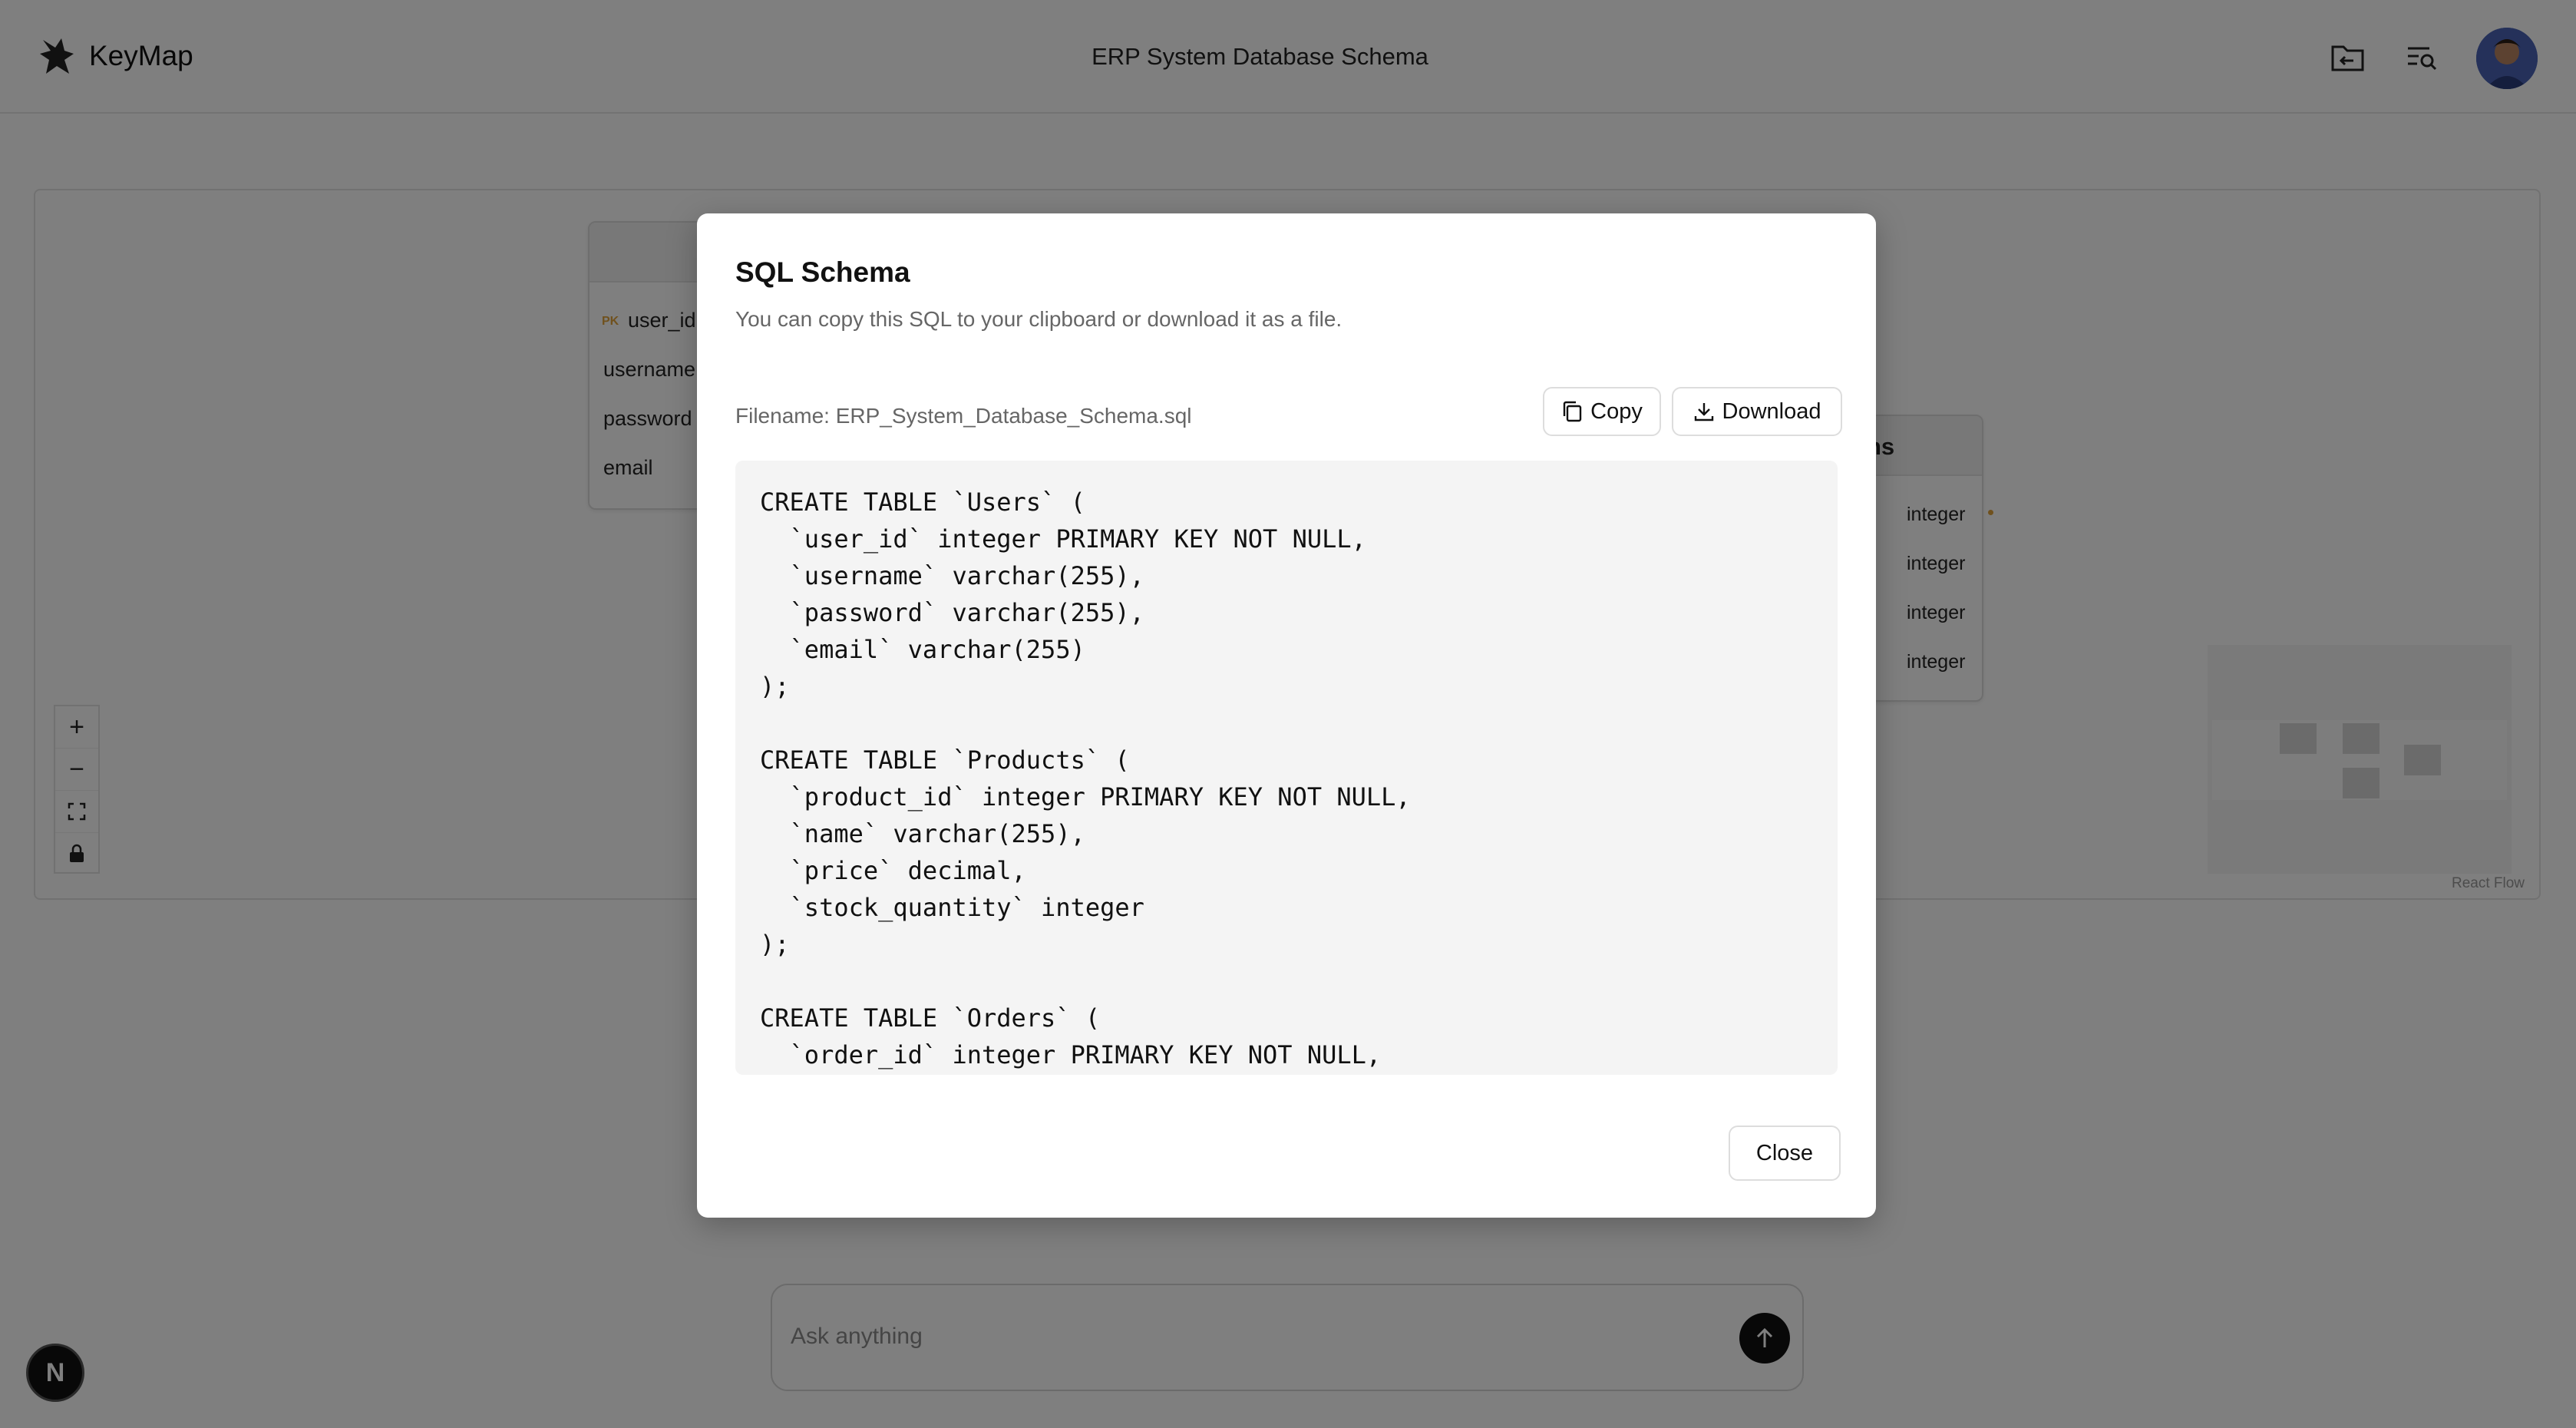 The image size is (2576, 1428). I want to click on download-button: Download, so click(1757, 411).